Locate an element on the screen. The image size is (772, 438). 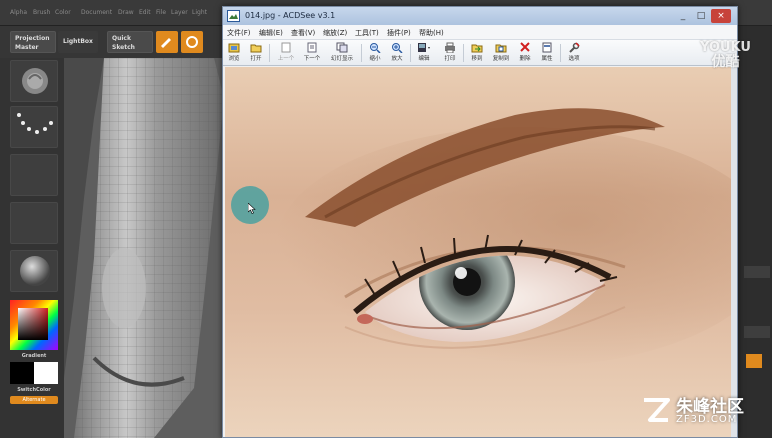
zoom-out-icon is located at coordinates (375, 48).